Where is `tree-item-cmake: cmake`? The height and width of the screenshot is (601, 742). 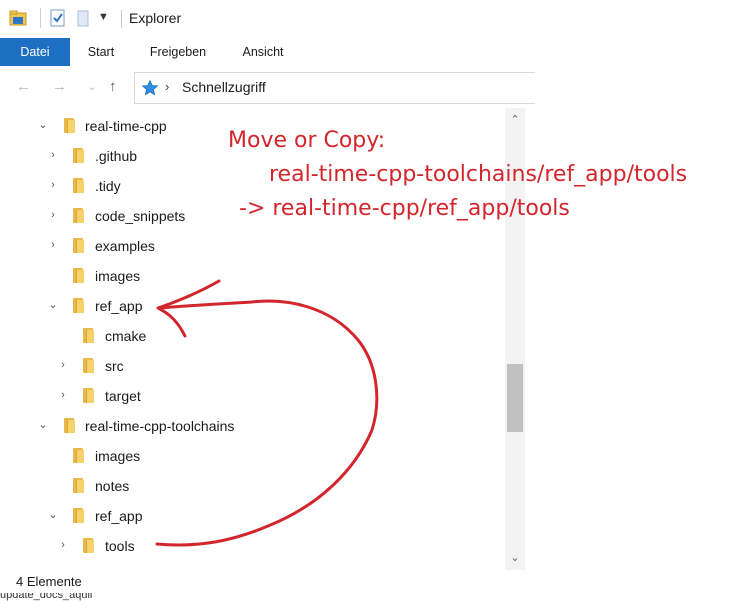
tree-item-cmake: cmake is located at coordinates (252, 337).